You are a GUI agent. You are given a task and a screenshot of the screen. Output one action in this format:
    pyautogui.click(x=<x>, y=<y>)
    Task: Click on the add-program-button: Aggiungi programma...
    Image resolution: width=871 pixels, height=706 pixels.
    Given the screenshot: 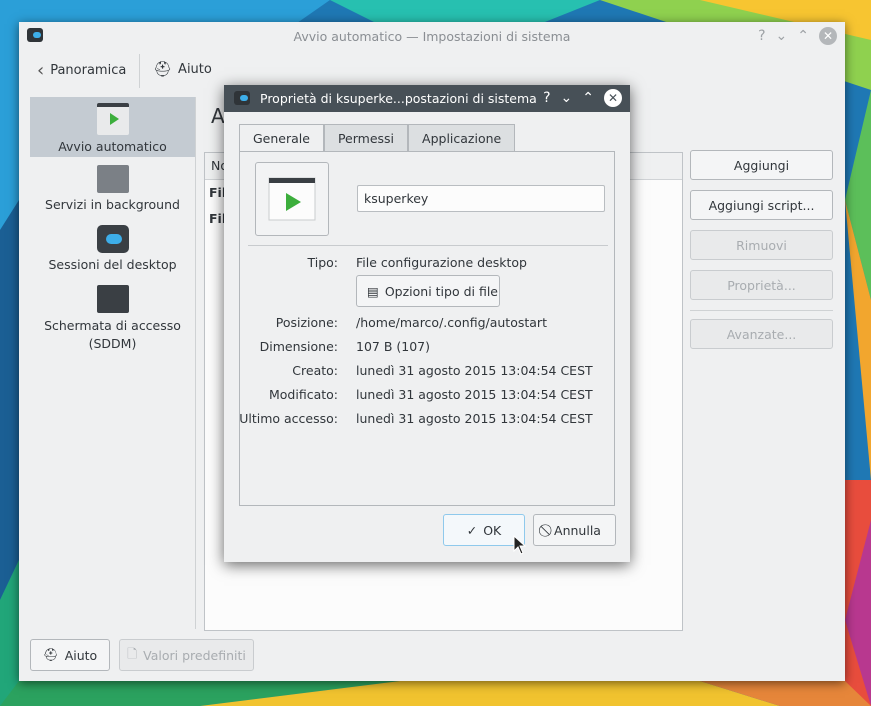 What is the action you would take?
    pyautogui.click(x=761, y=176)
    